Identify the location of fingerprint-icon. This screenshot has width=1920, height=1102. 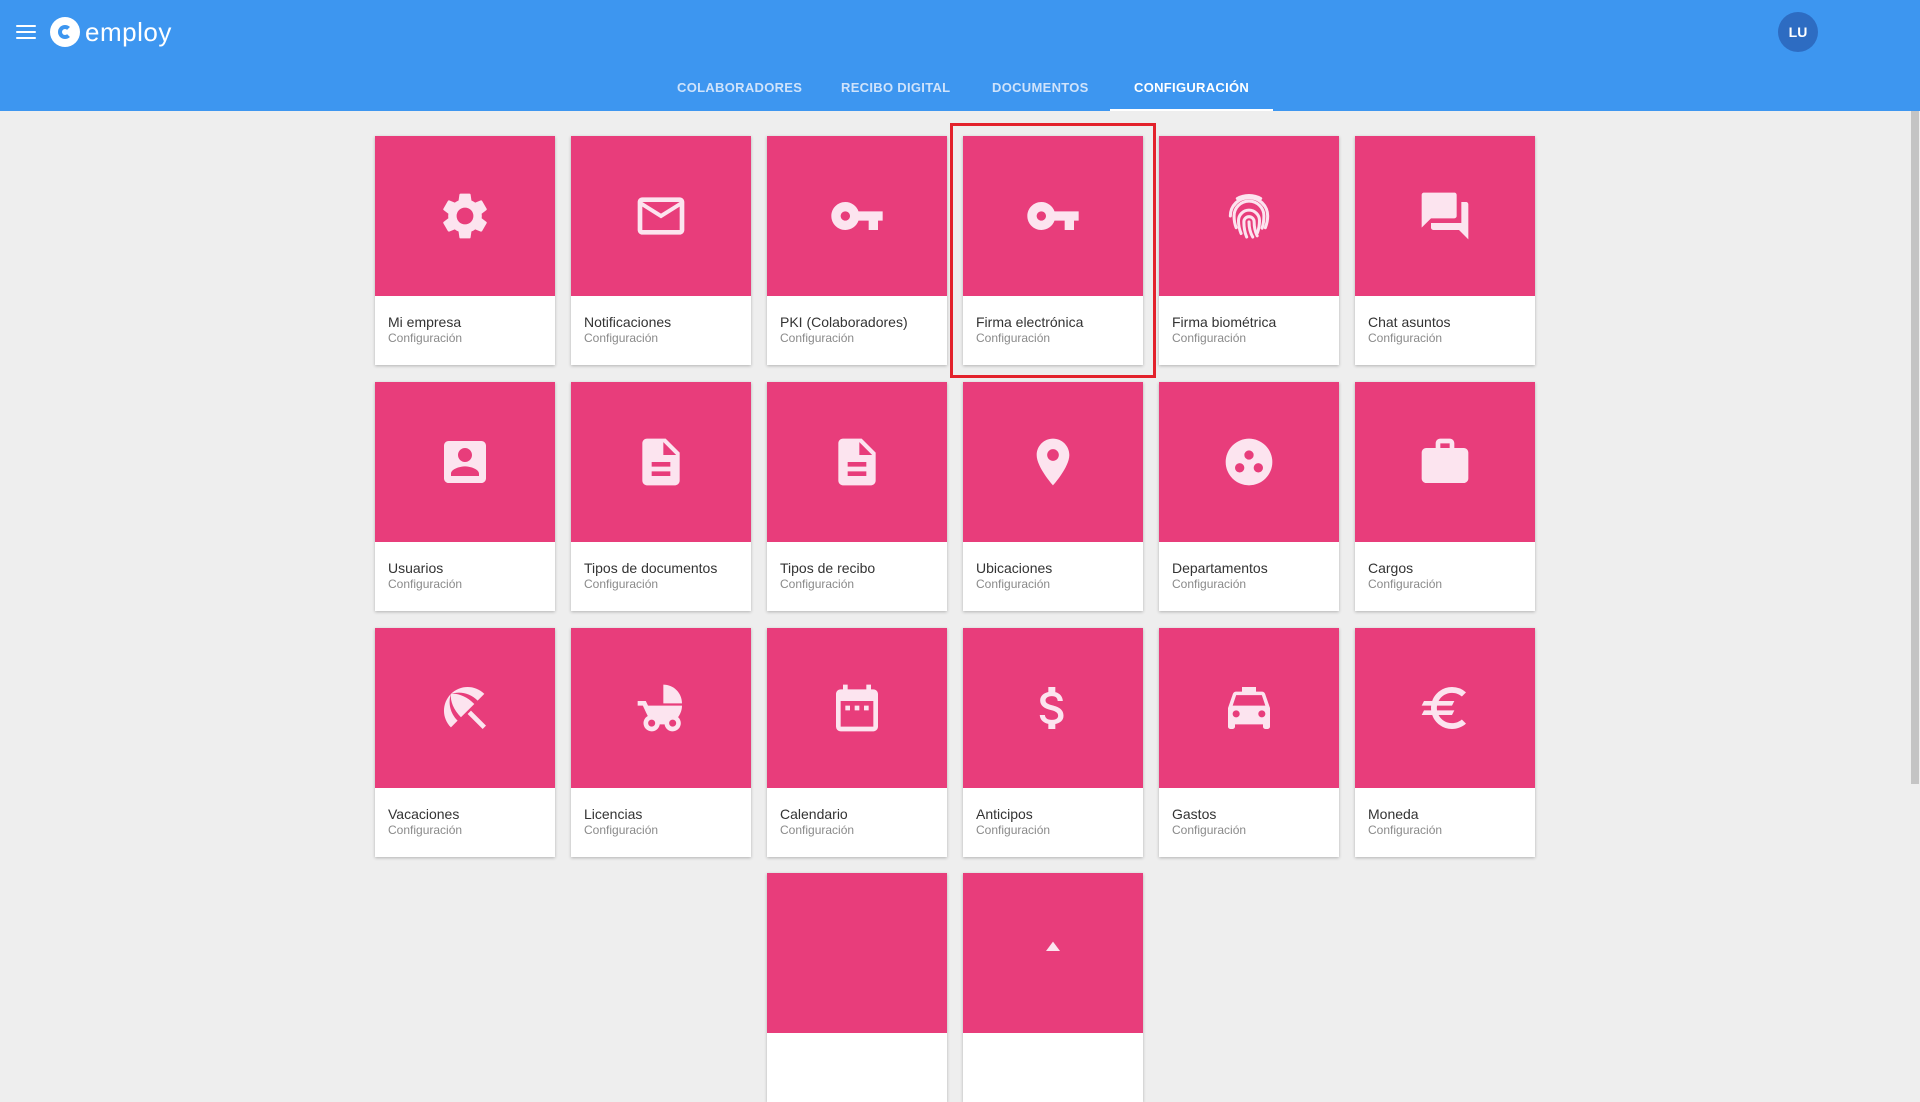
(1249, 216).